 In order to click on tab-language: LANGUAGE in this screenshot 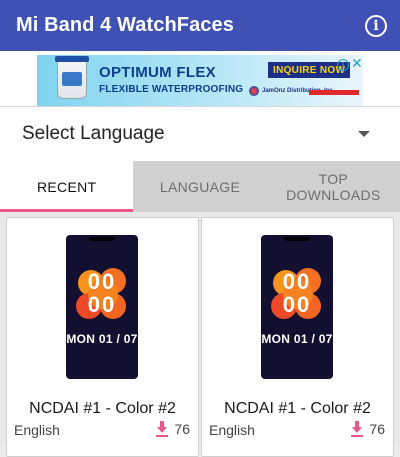, I will do `click(199, 186)`.